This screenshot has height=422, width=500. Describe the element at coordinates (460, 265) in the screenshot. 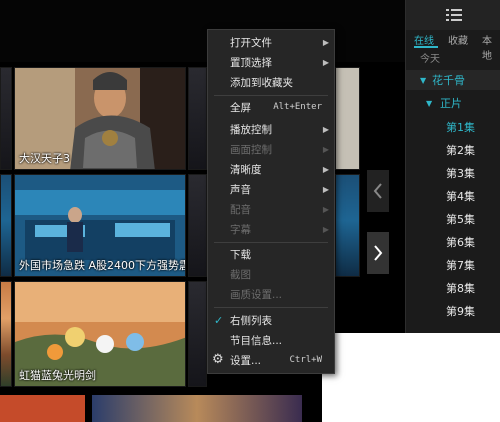

I see `episode-label: 第7集` at that location.